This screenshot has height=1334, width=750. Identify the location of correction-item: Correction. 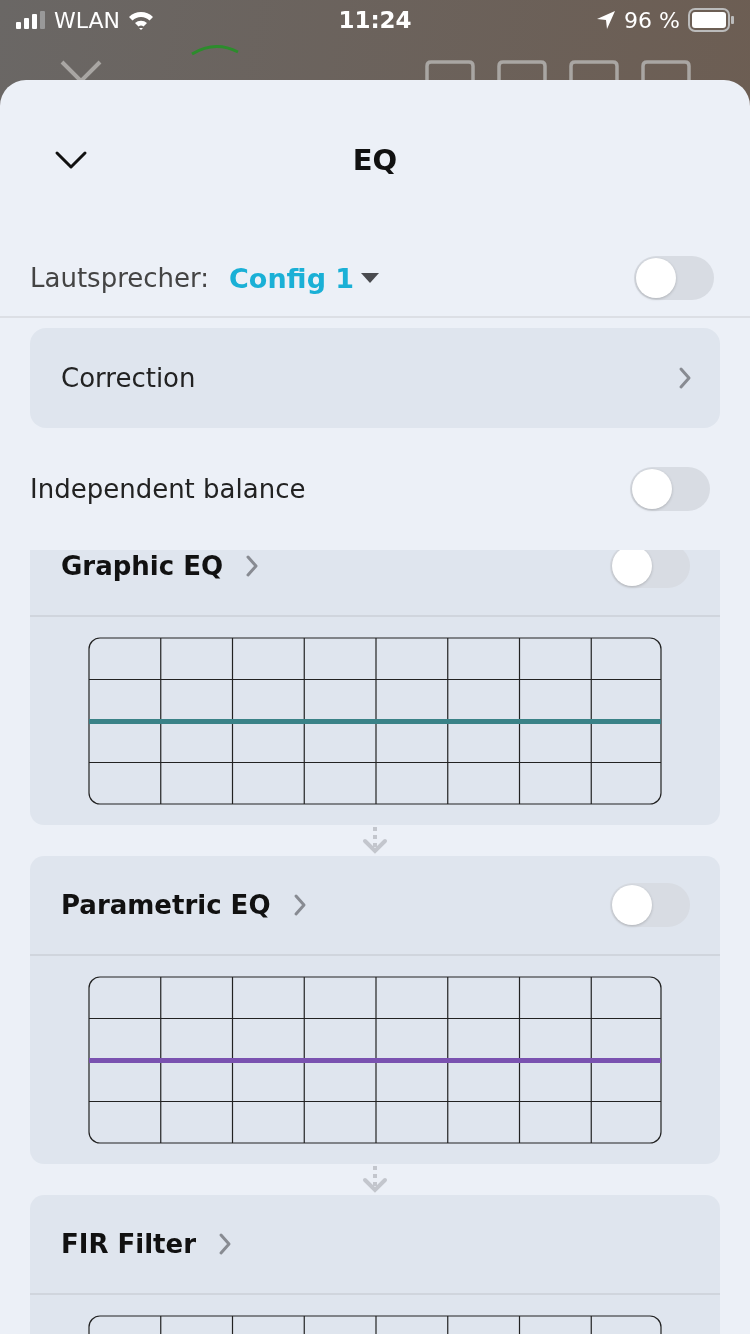
(375, 378).